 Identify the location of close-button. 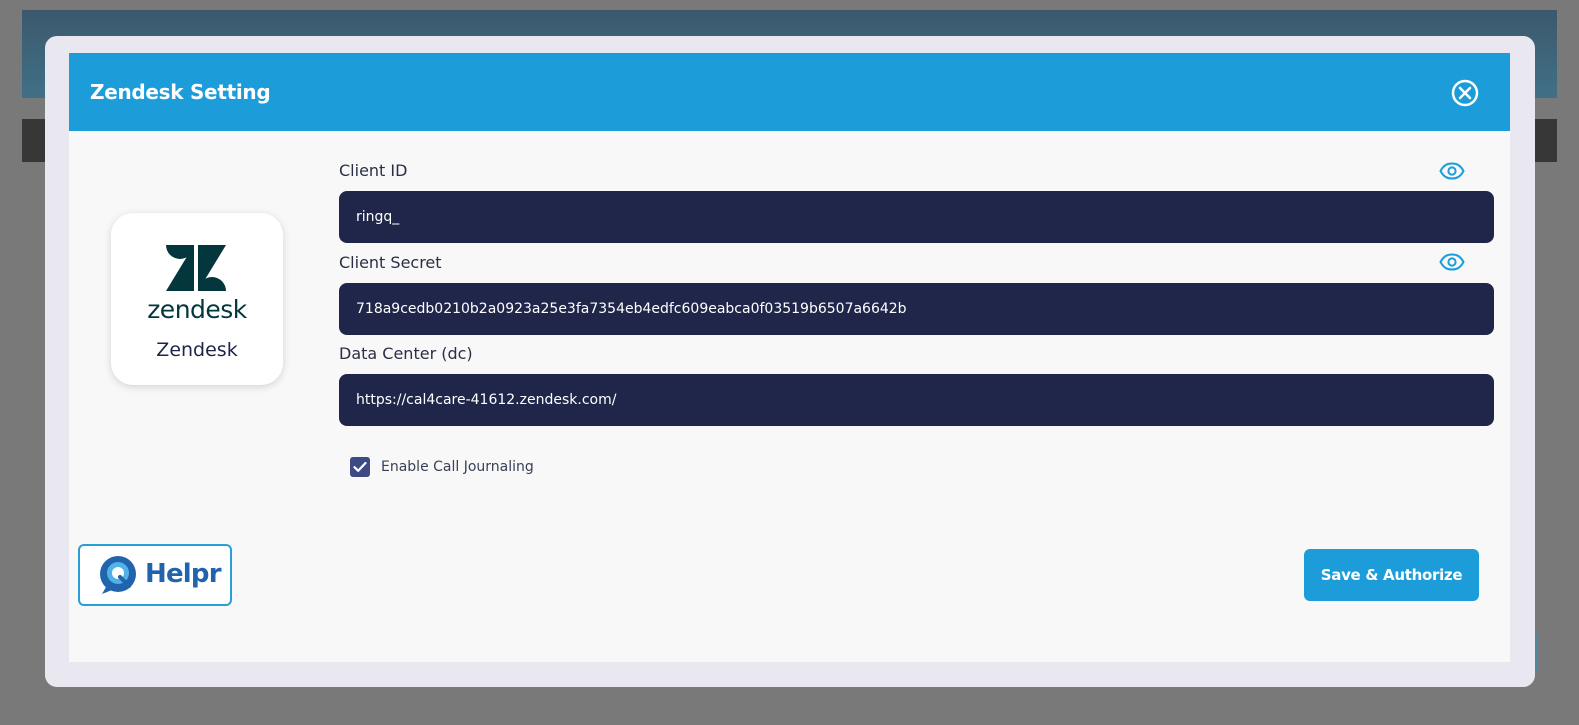
(1465, 93).